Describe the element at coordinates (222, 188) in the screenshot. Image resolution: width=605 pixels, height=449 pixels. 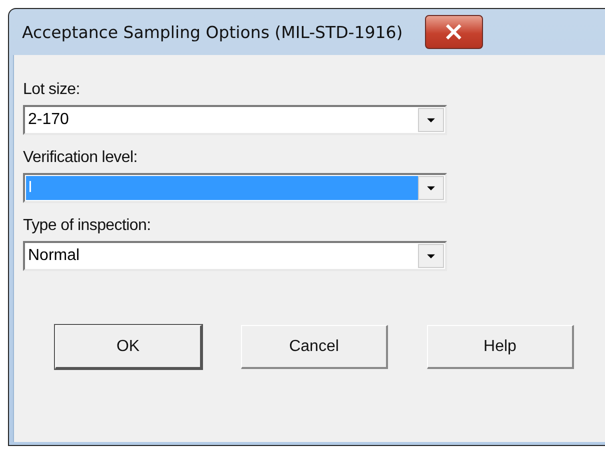
I see `field-value: I` at that location.